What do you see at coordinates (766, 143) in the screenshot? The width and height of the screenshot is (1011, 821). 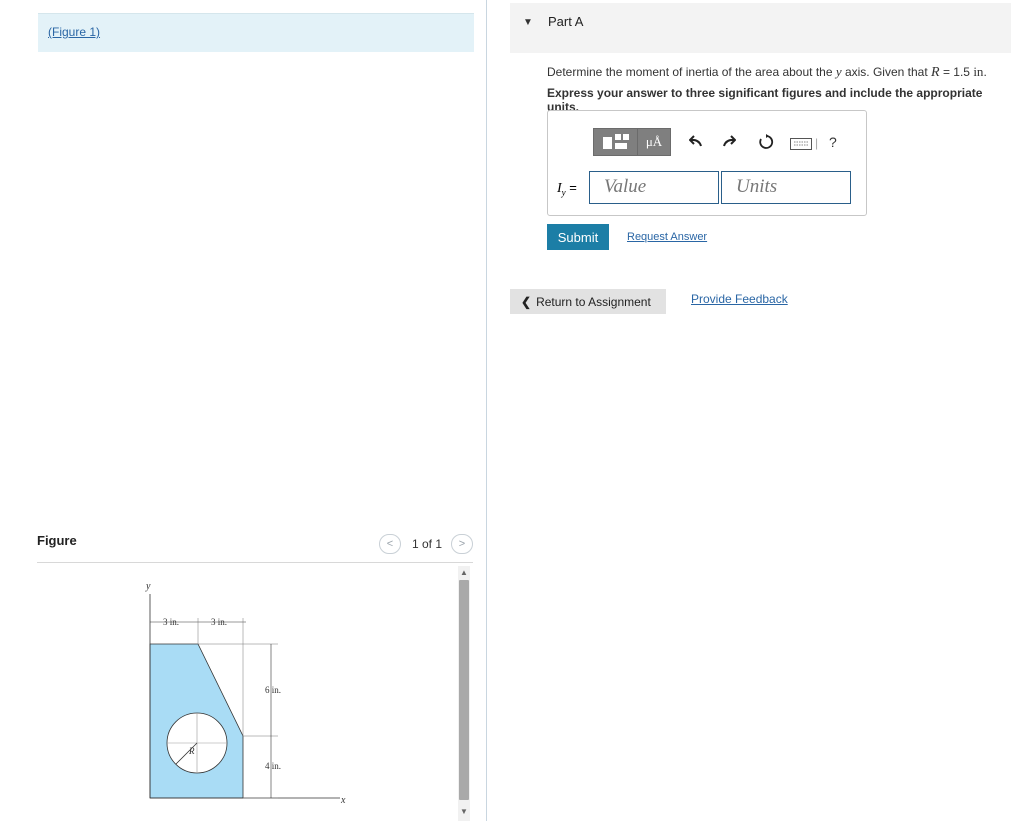 I see `reset-icon` at bounding box center [766, 143].